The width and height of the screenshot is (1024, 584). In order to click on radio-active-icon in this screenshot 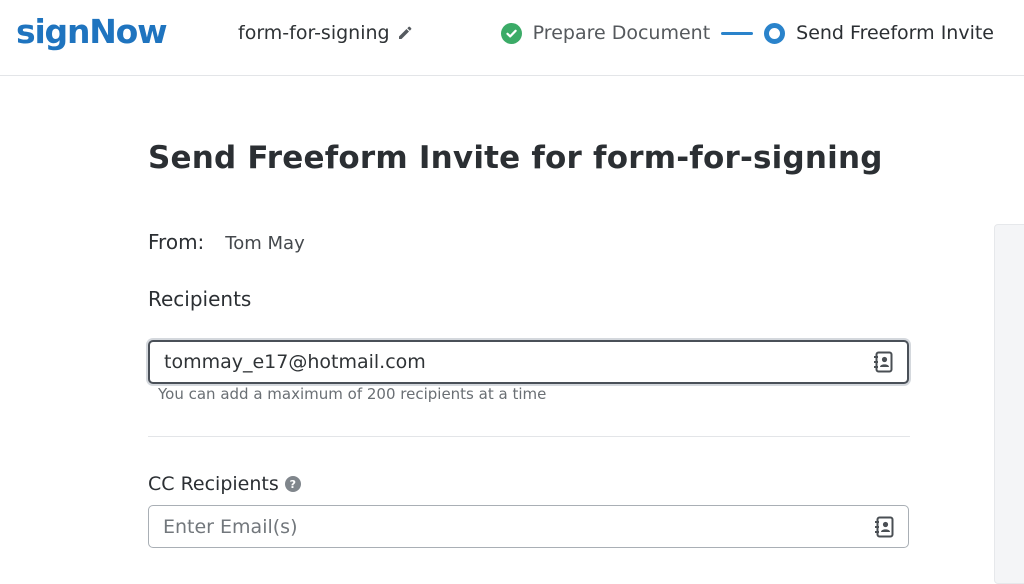, I will do `click(775, 33)`.